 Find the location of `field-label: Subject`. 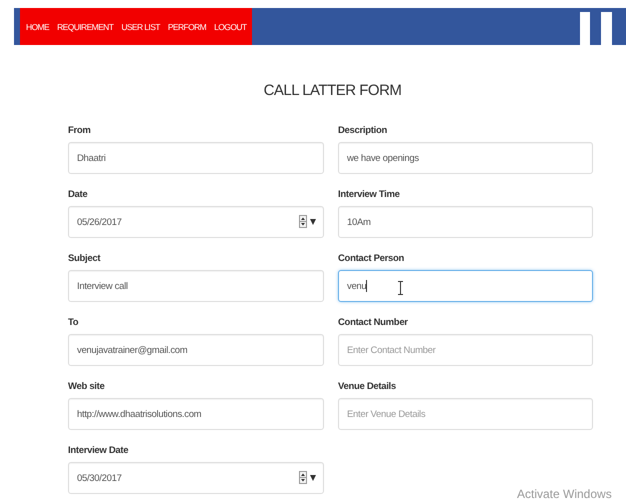

field-label: Subject is located at coordinates (85, 258).